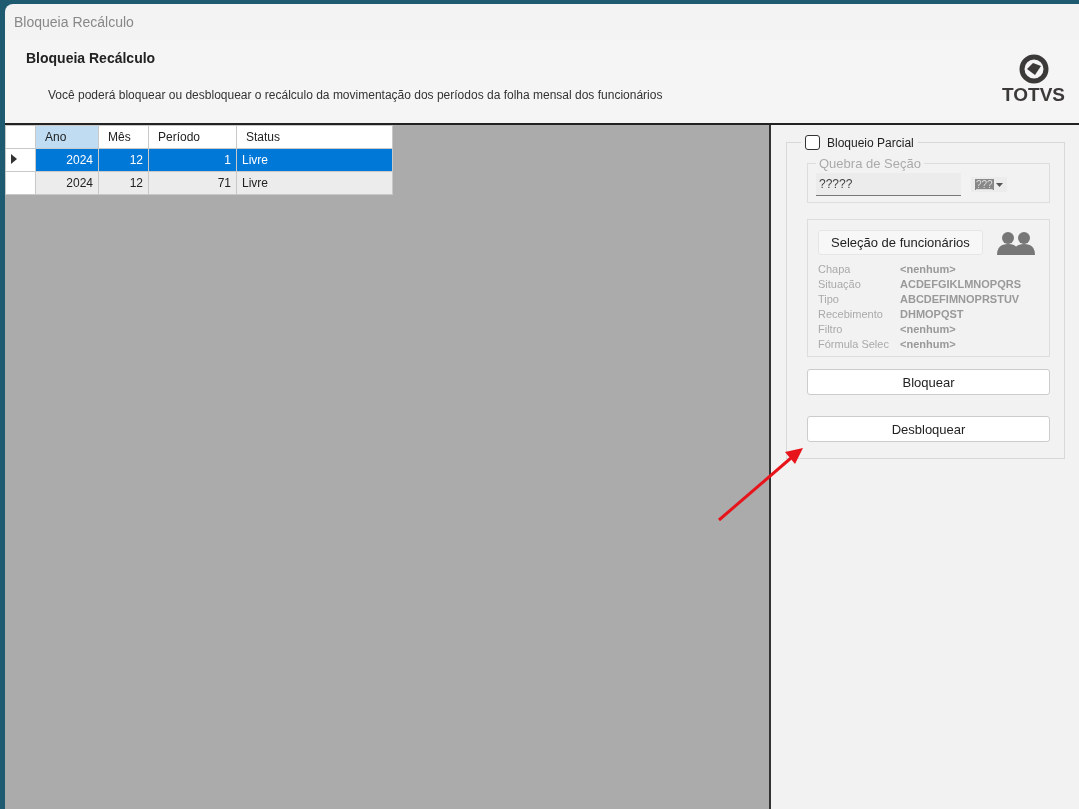 This screenshot has width=1079, height=809. Describe the element at coordinates (355, 95) in the screenshot. I see `header-description: Você poderá bloquear ou desbloquear o recálculo da movimentação dos períodos da folha mensal dos funcionários` at that location.